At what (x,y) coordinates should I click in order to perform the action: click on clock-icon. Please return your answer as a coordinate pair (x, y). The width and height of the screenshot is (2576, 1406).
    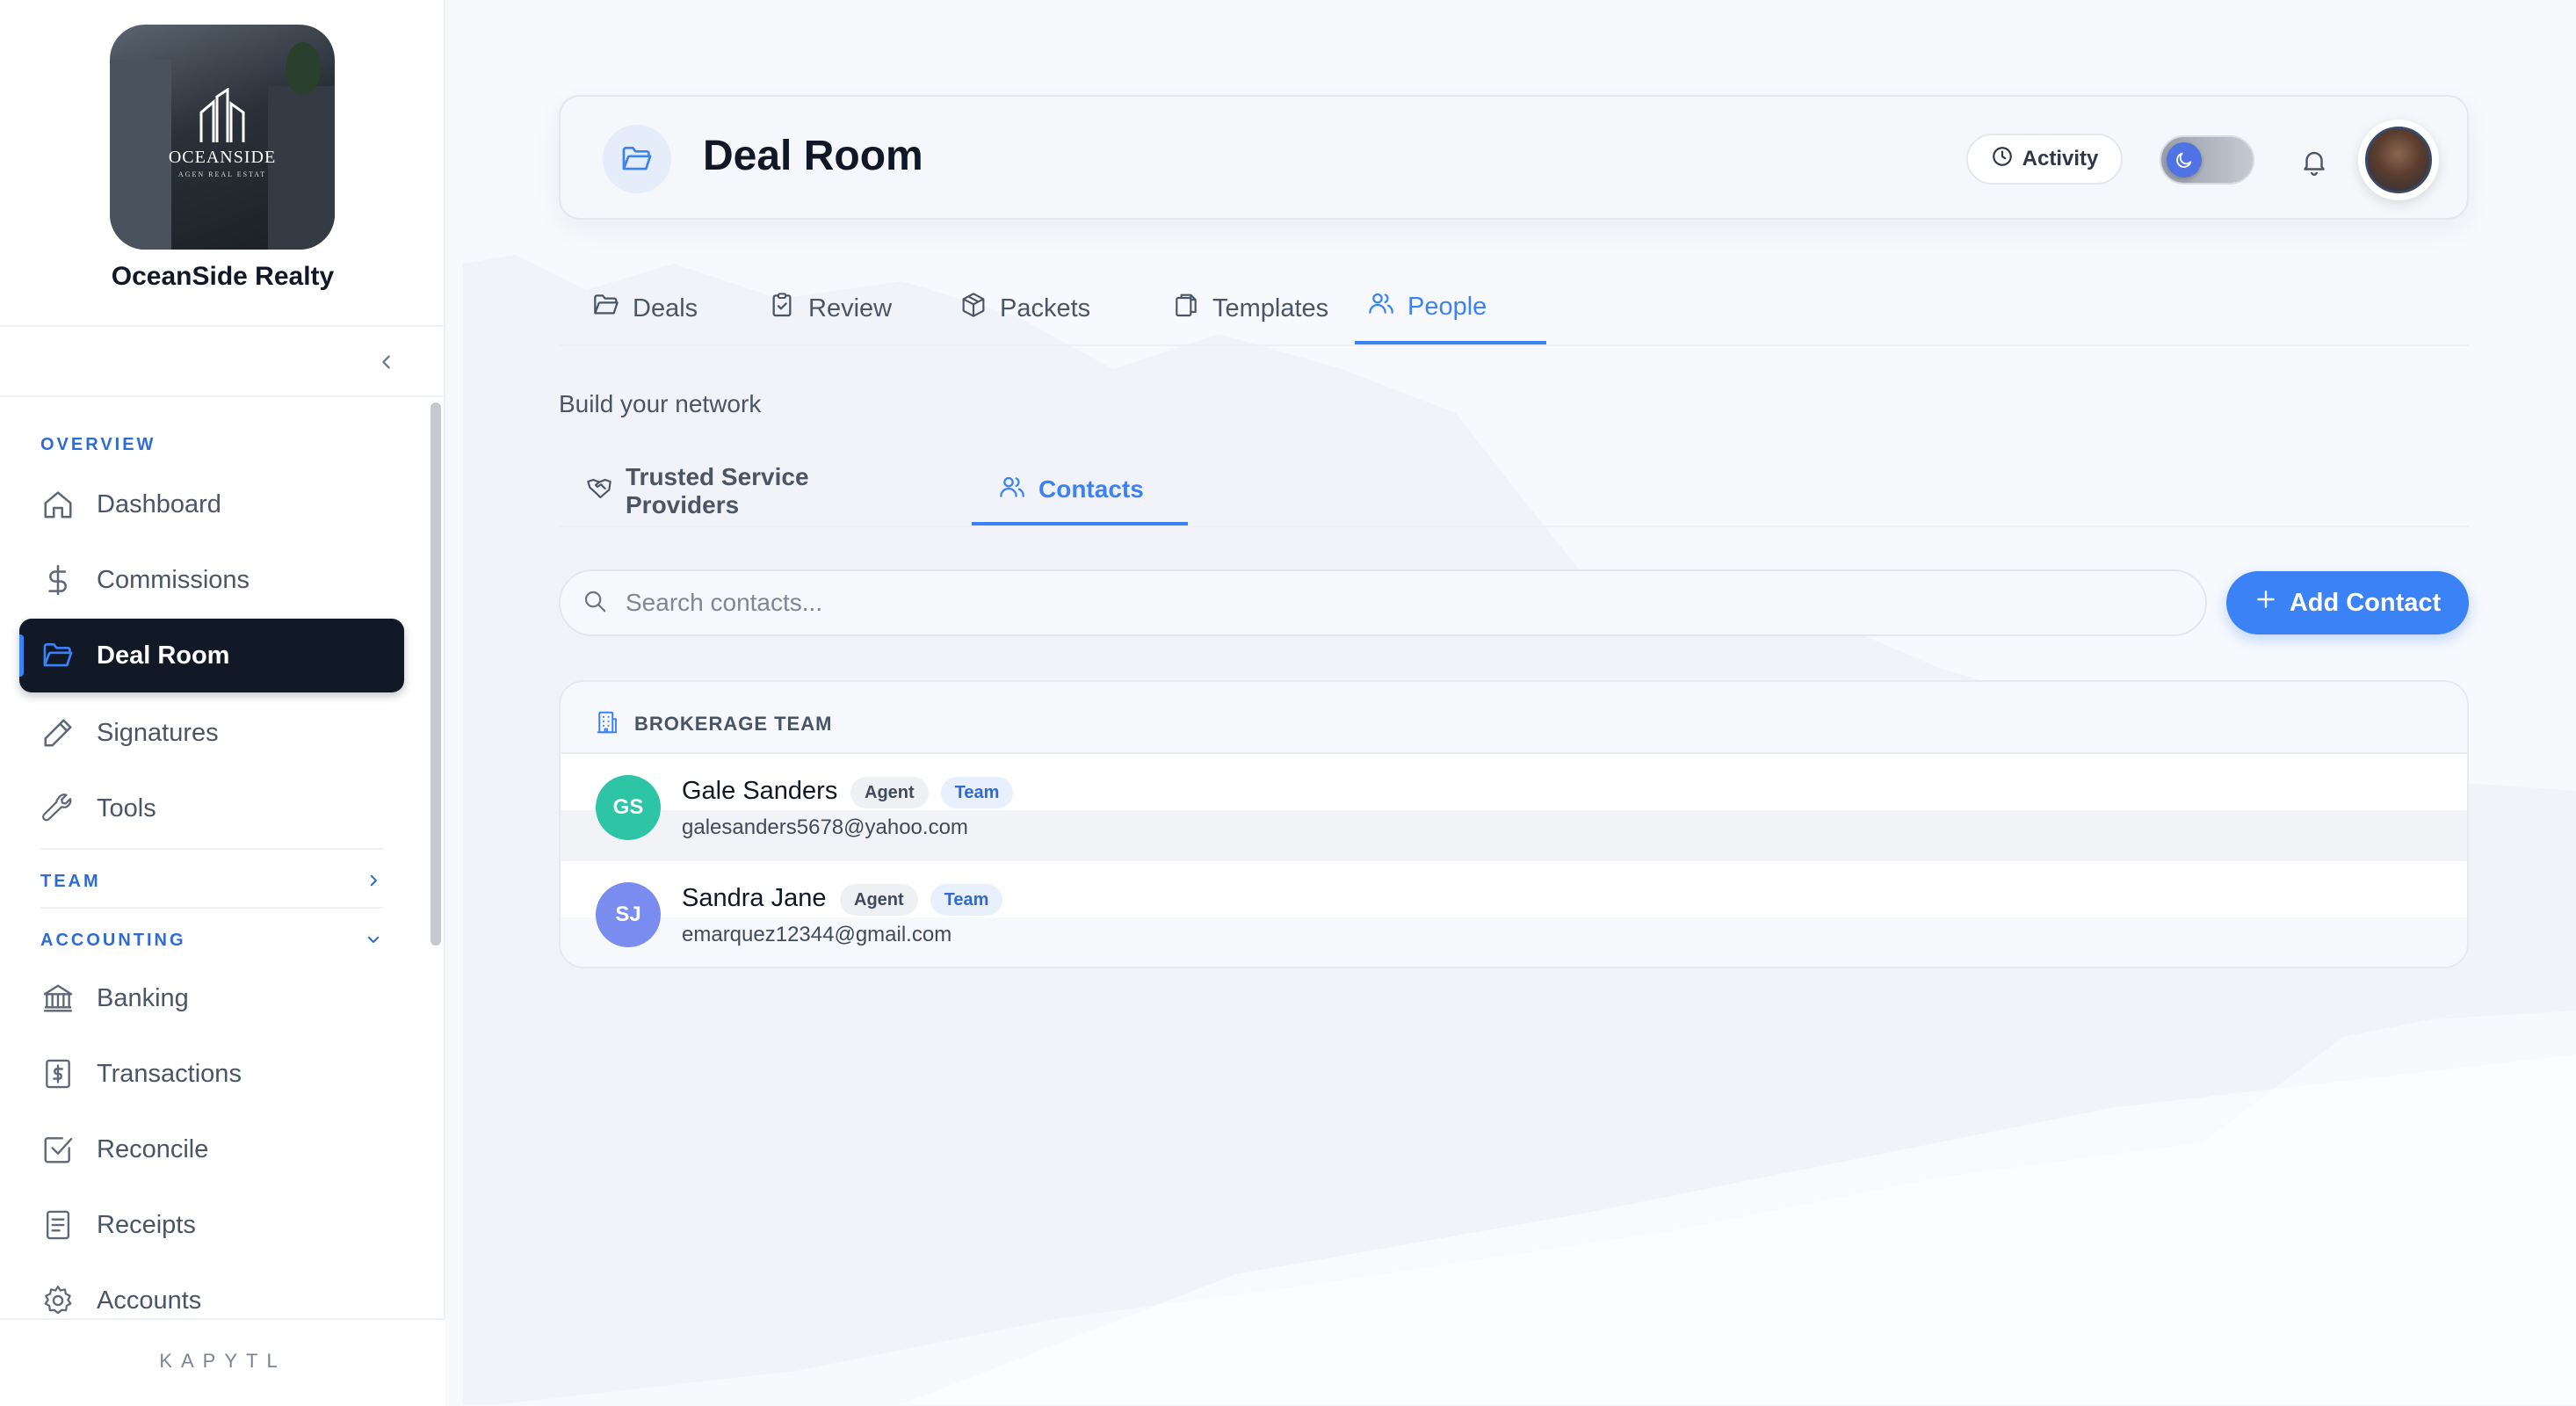
    Looking at the image, I should click on (2002, 159).